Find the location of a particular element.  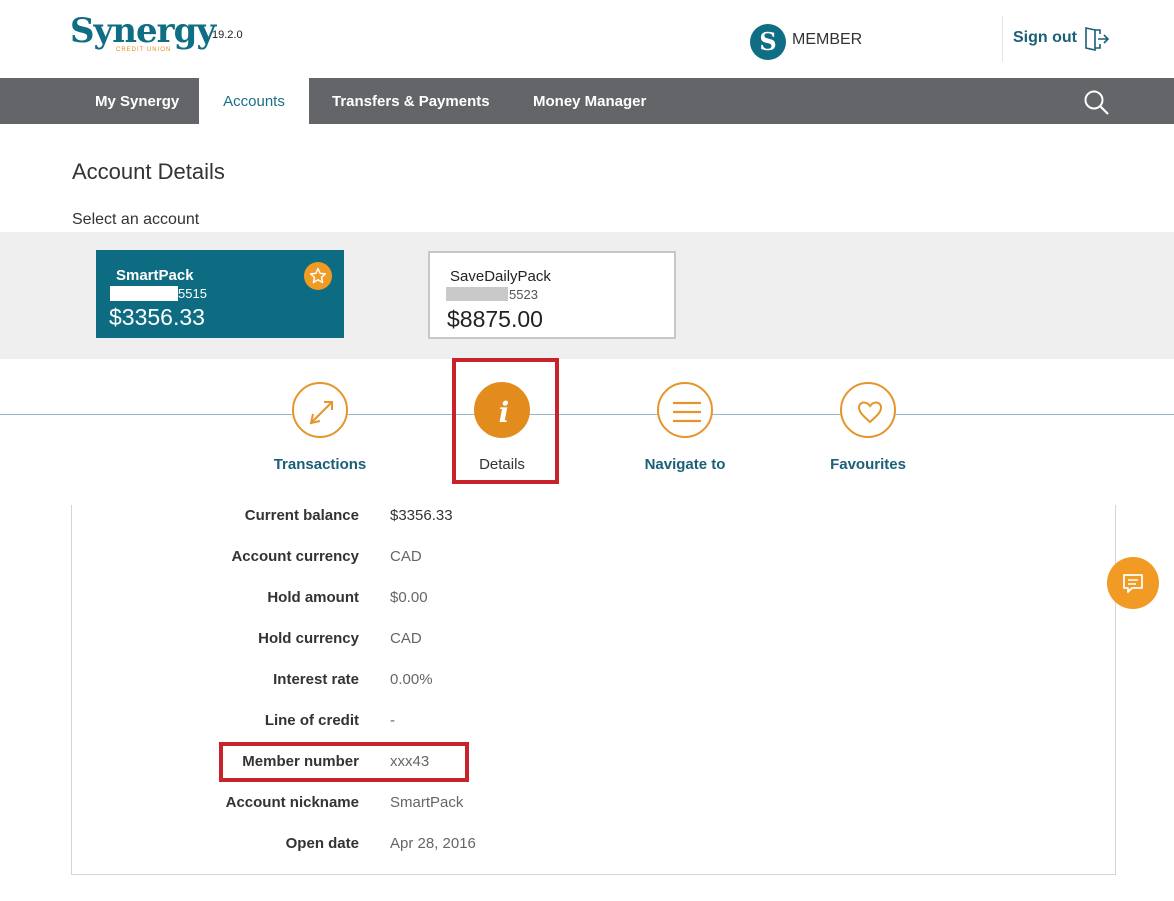

sign-out-link: Sign out is located at coordinates (1045, 38).